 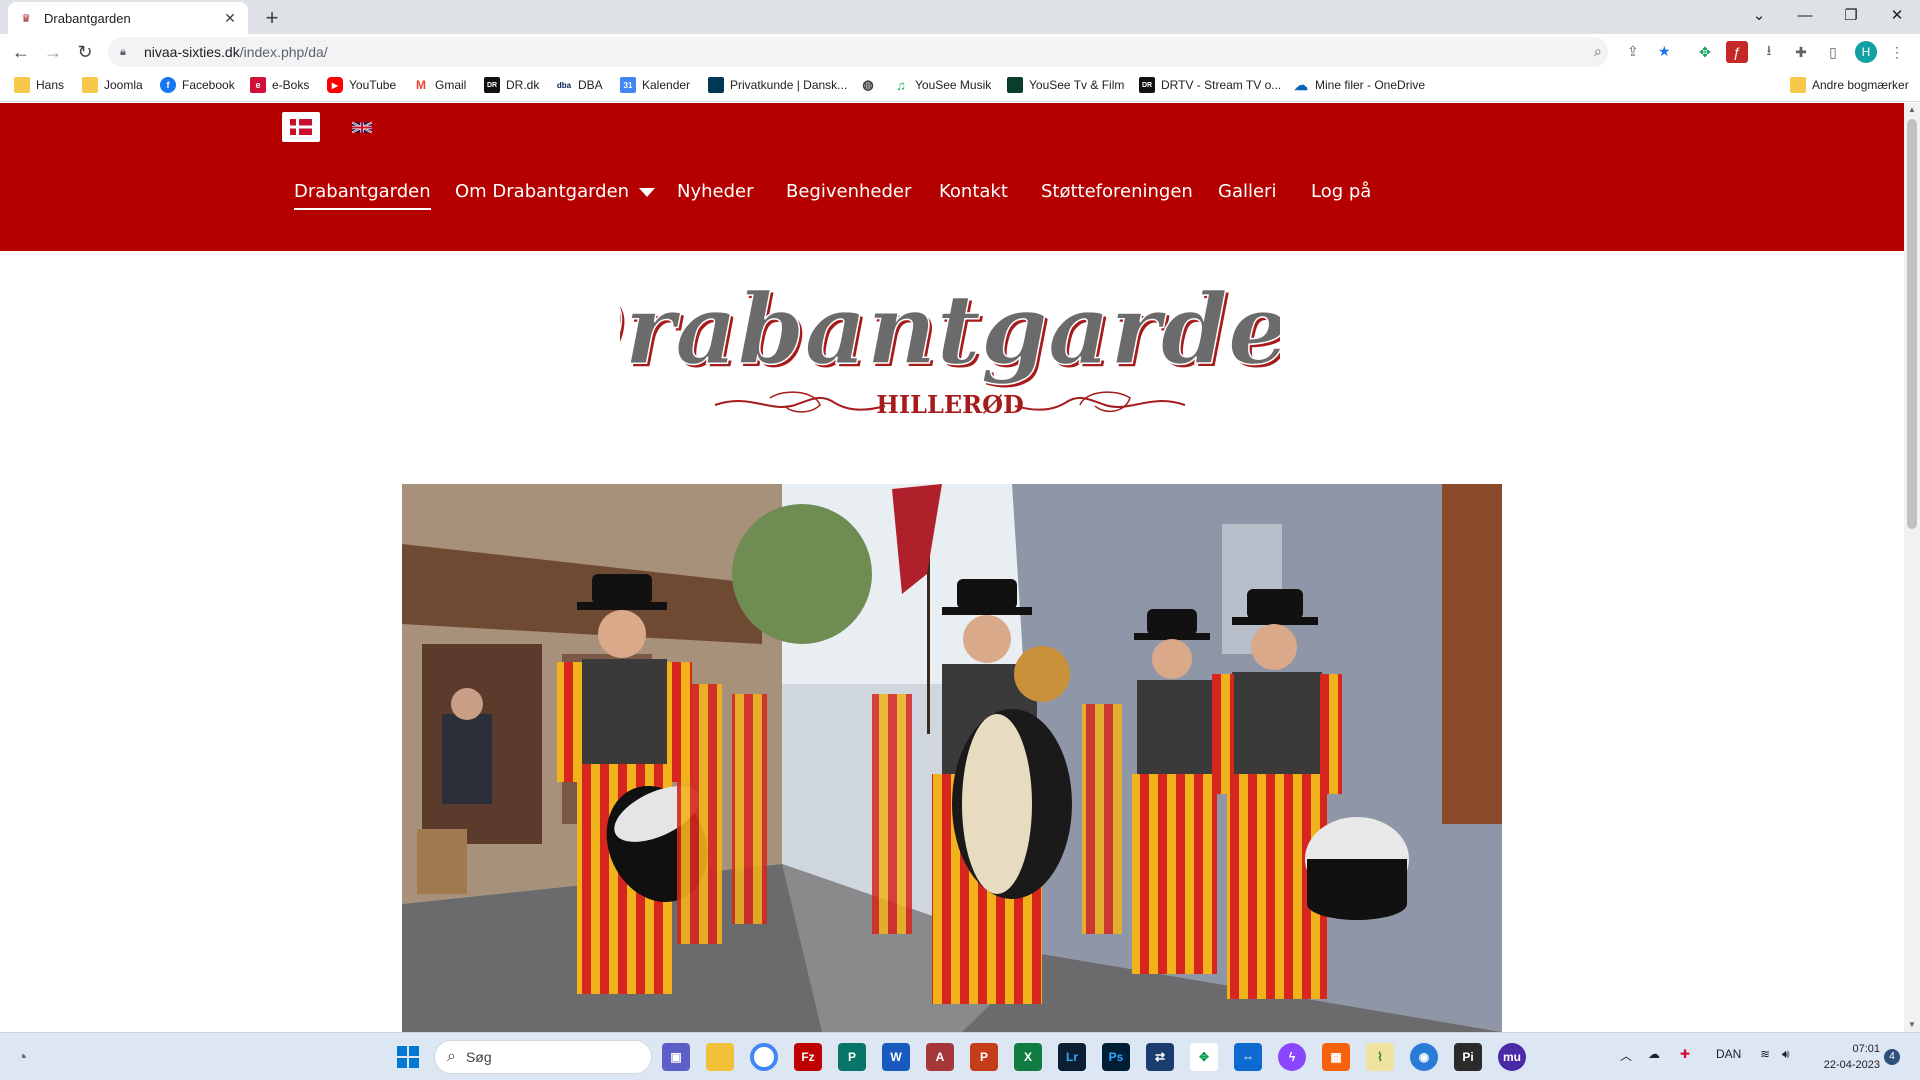 I want to click on restore-button: ❐, so click(x=1851, y=15).